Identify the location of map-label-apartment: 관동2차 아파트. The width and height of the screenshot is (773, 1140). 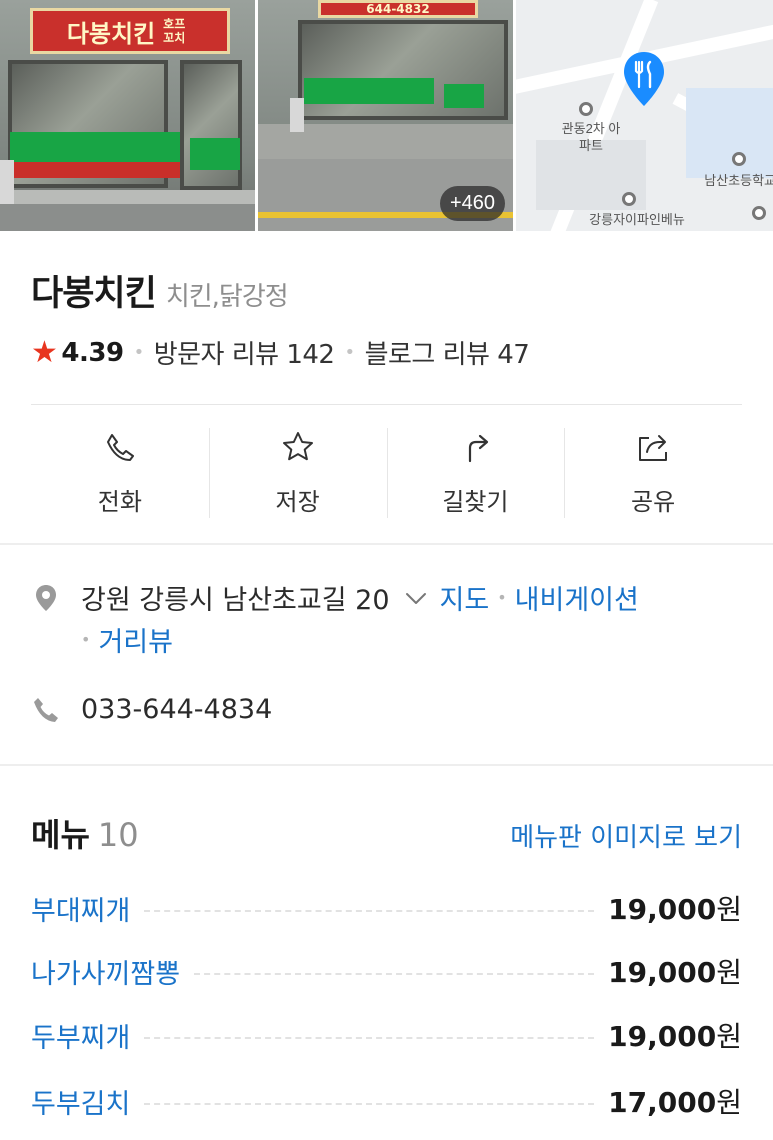
(591, 137).